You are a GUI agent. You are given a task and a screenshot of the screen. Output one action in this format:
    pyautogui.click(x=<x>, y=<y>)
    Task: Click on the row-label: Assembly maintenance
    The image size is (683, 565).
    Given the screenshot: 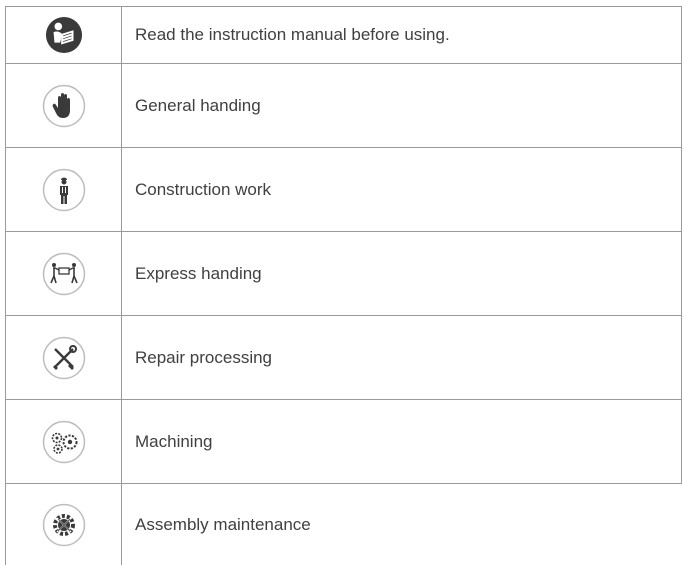 What is the action you would take?
    pyautogui.click(x=223, y=524)
    